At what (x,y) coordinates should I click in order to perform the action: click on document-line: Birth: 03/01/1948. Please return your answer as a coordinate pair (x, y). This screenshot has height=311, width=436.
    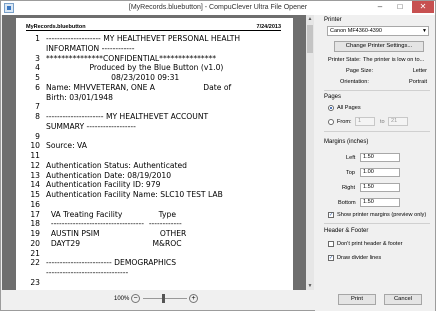
    Looking at the image, I should click on (154, 97).